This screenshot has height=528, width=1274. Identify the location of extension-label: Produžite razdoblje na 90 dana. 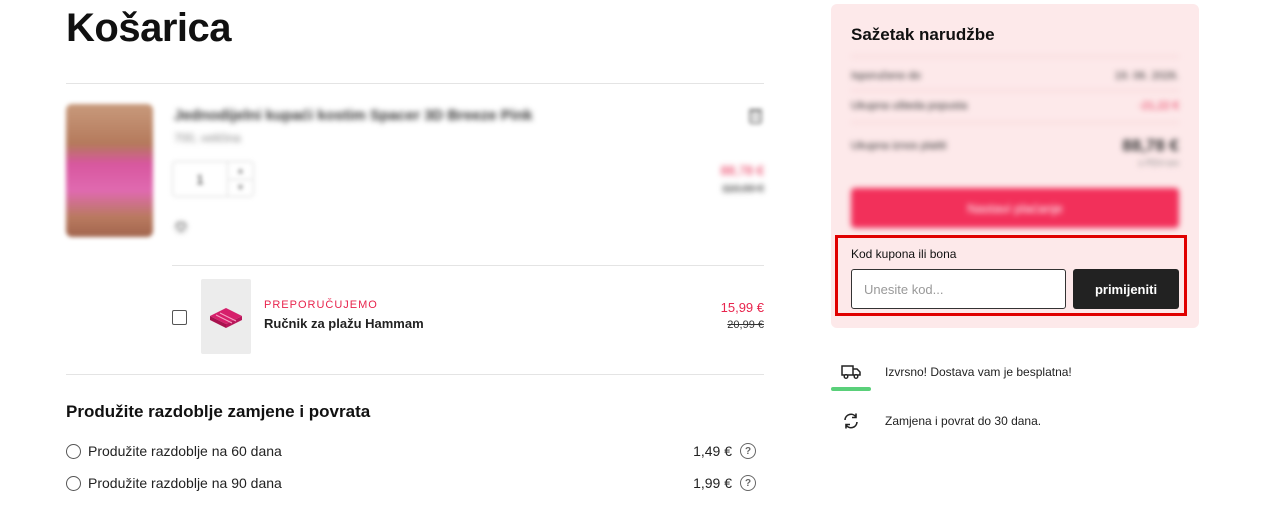
(390, 483).